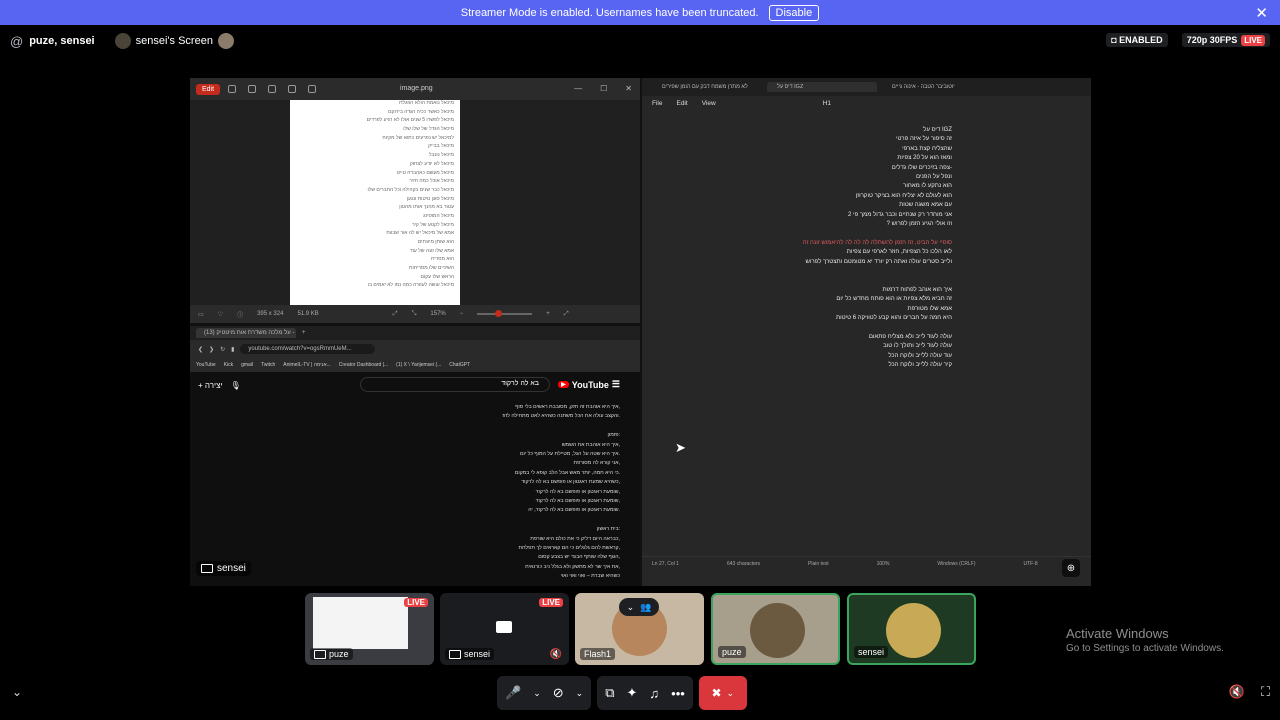 The height and width of the screenshot is (720, 1280). Describe the element at coordinates (1137, 40) in the screenshot. I see `streamer-mode-badge: ◘ ENABLED` at that location.